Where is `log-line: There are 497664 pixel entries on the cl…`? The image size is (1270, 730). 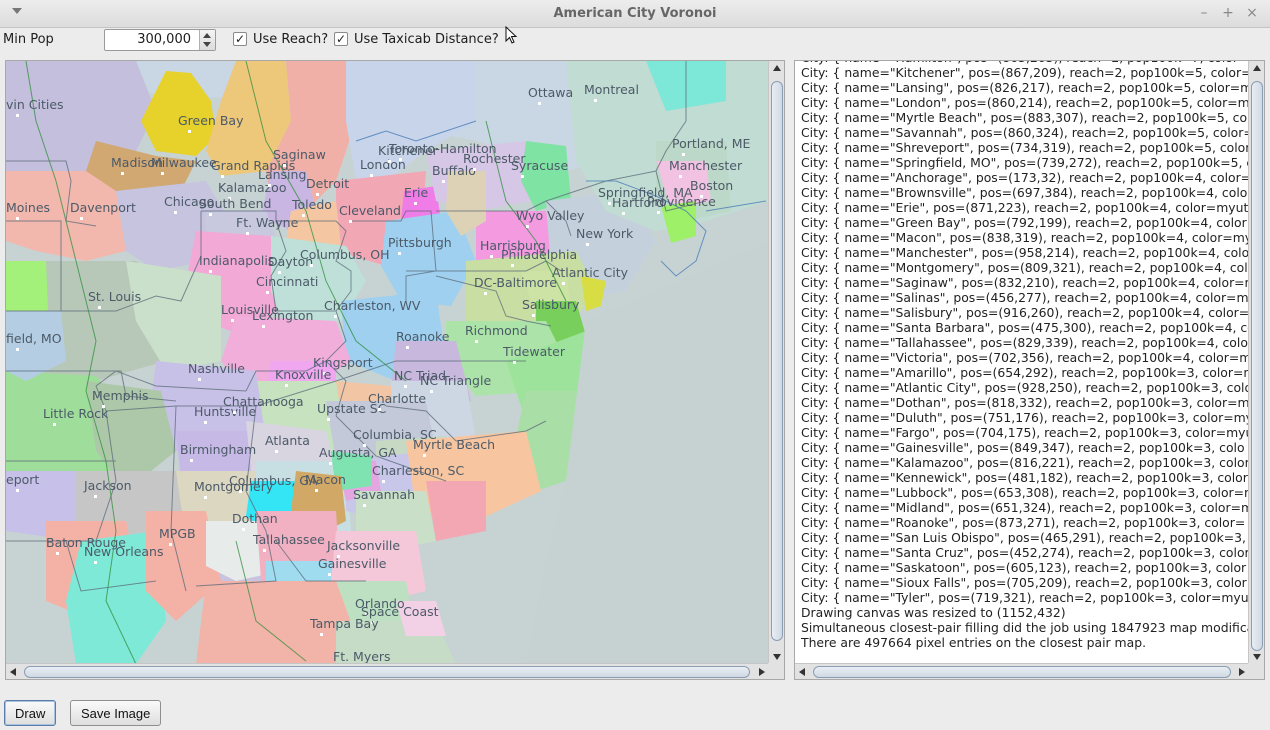 log-line: There are 497664 pixel entries on the cl… is located at coordinates (974, 642).